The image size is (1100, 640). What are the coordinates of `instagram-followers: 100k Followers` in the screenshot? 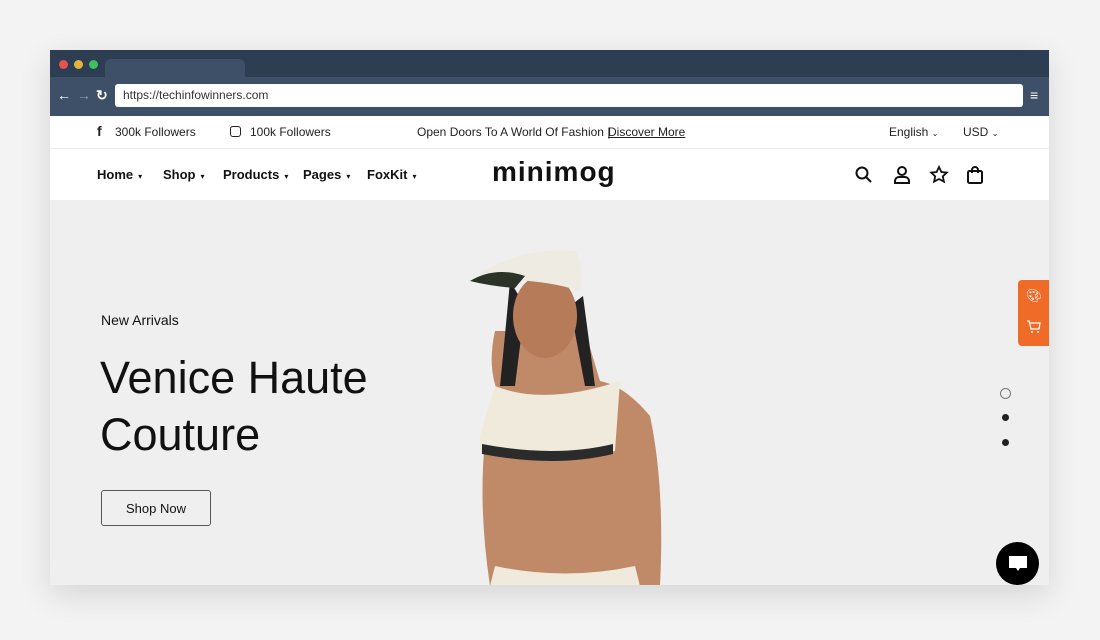 It's located at (290, 132).